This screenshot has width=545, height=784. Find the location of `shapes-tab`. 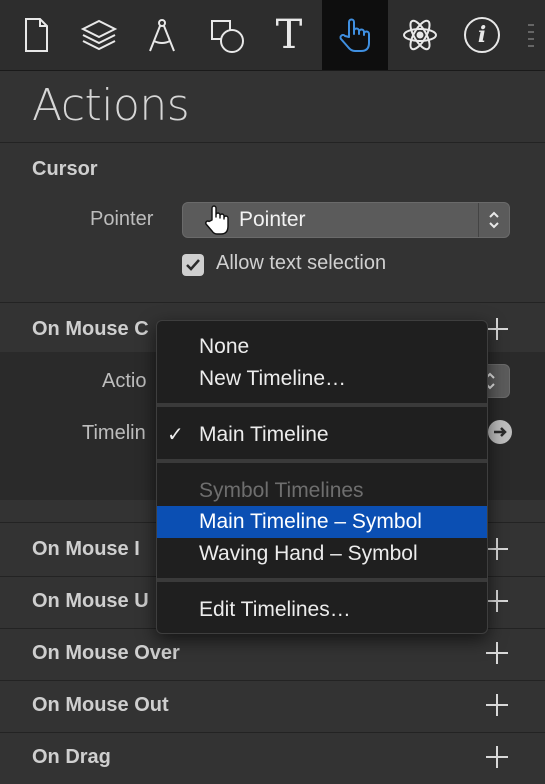

shapes-tab is located at coordinates (226, 35).